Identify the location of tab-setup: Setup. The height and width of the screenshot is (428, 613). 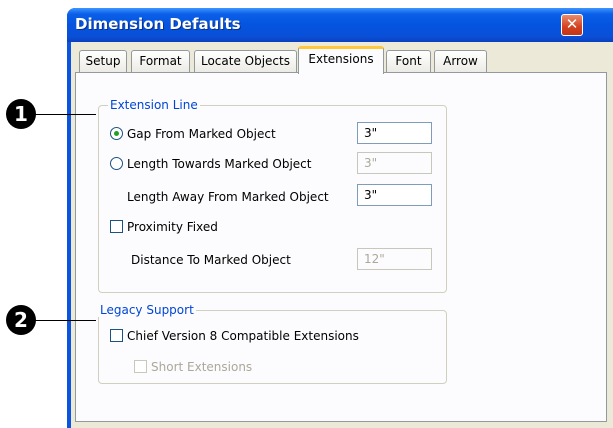
(103, 61).